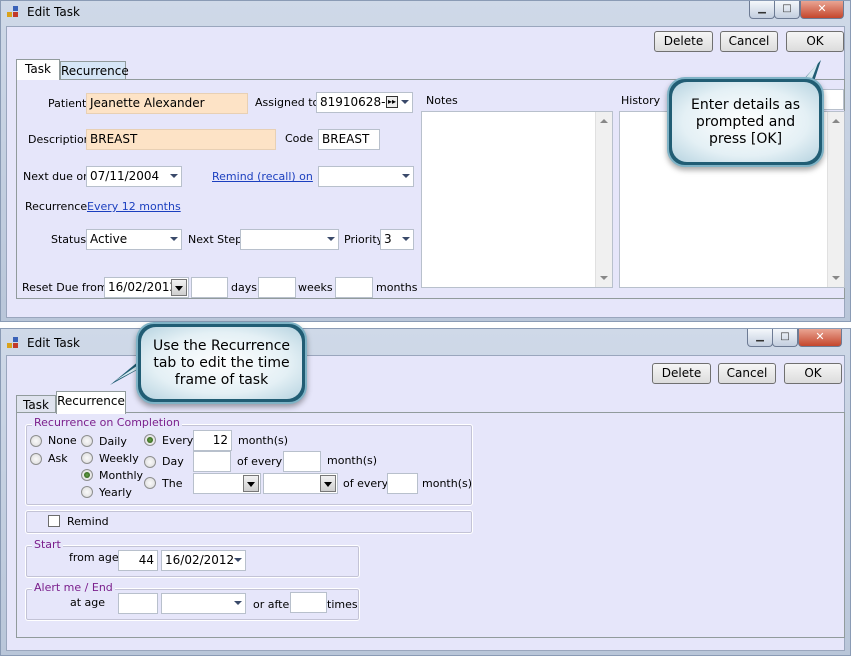 The height and width of the screenshot is (656, 851). Describe the element at coordinates (47, 544) in the screenshot. I see `start-group-title: Start` at that location.